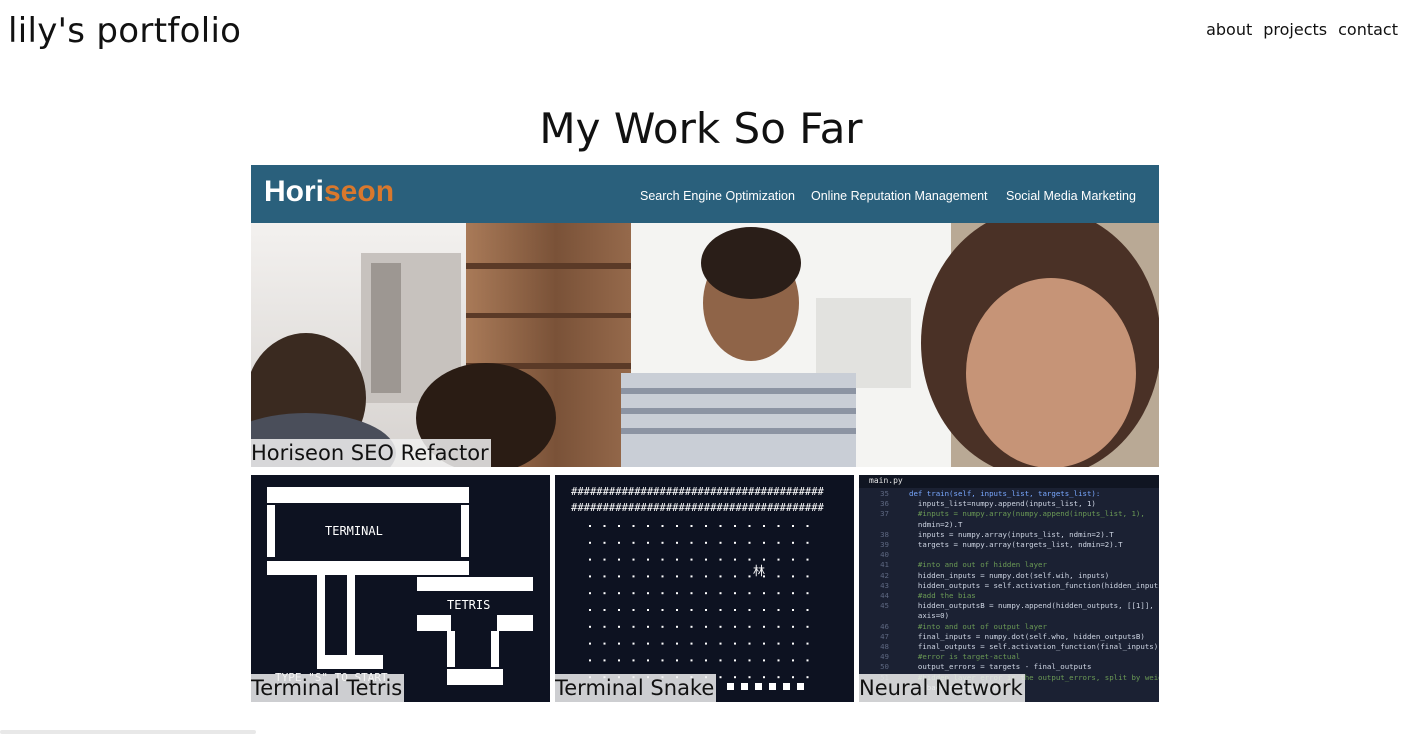 The image size is (1402, 734). What do you see at coordinates (936, 524) in the screenshot?
I see `code-line: ndmin=2).T` at bounding box center [936, 524].